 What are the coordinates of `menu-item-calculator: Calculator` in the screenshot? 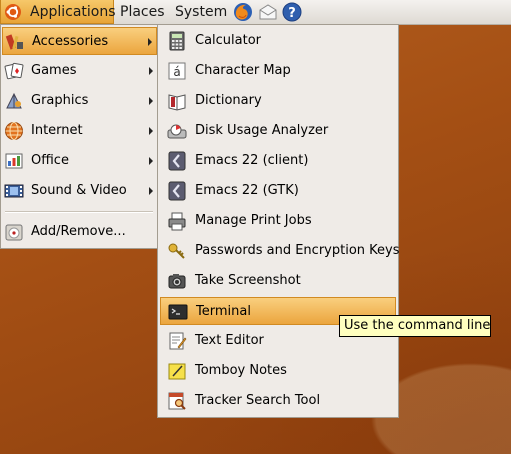 It's located at (278, 41).